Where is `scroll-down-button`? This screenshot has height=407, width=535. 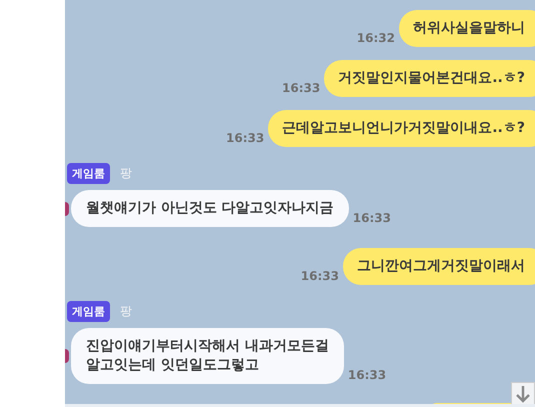 scroll-down-button is located at coordinates (523, 393).